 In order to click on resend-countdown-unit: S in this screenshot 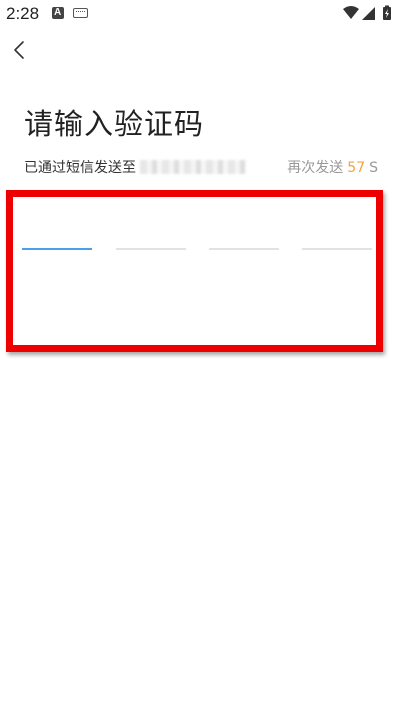, I will do `click(373, 168)`.